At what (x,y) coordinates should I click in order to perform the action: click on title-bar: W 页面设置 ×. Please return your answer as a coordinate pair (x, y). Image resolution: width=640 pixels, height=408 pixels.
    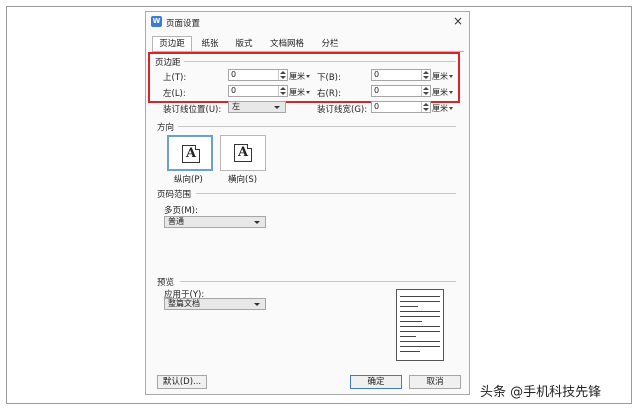
    Looking at the image, I should click on (307, 22).